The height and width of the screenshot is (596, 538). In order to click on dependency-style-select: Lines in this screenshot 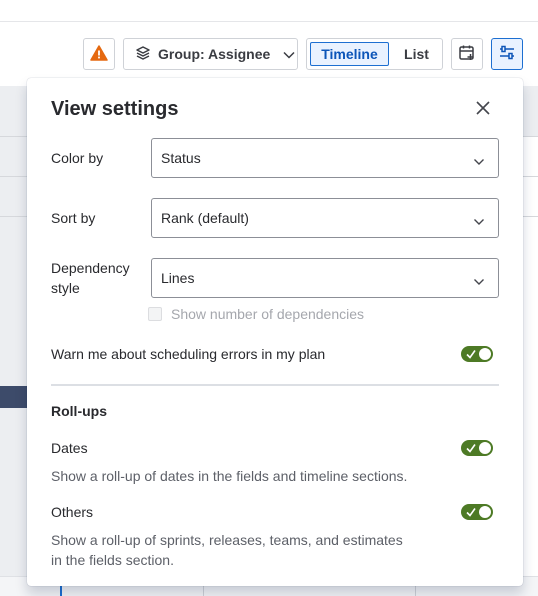, I will do `click(325, 278)`.